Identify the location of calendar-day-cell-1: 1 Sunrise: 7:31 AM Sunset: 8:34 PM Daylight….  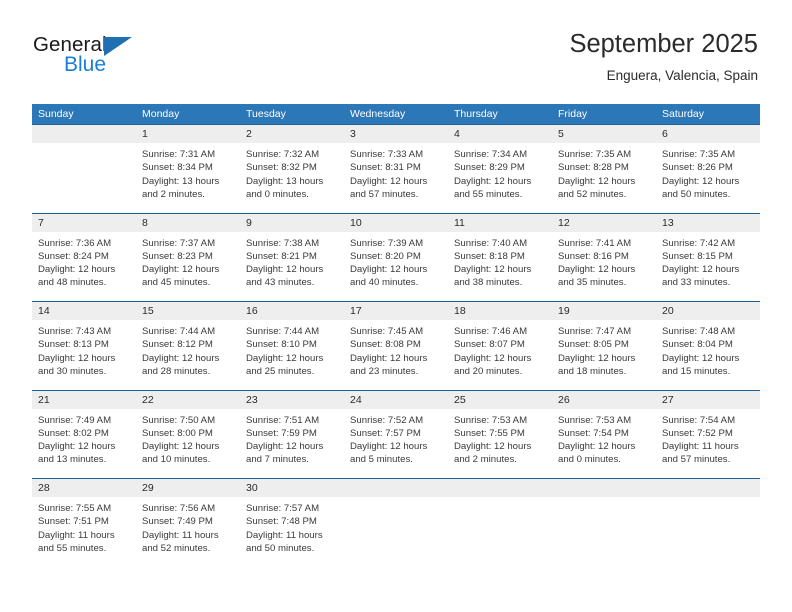
(188, 169).